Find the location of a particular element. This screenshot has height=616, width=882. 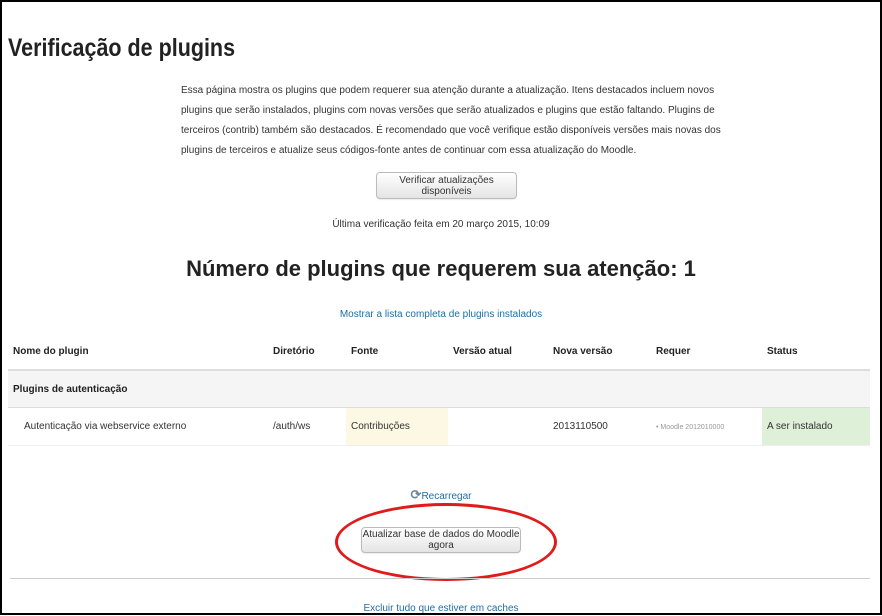

header-plugin-name: Nome do plugin is located at coordinates (138, 352).